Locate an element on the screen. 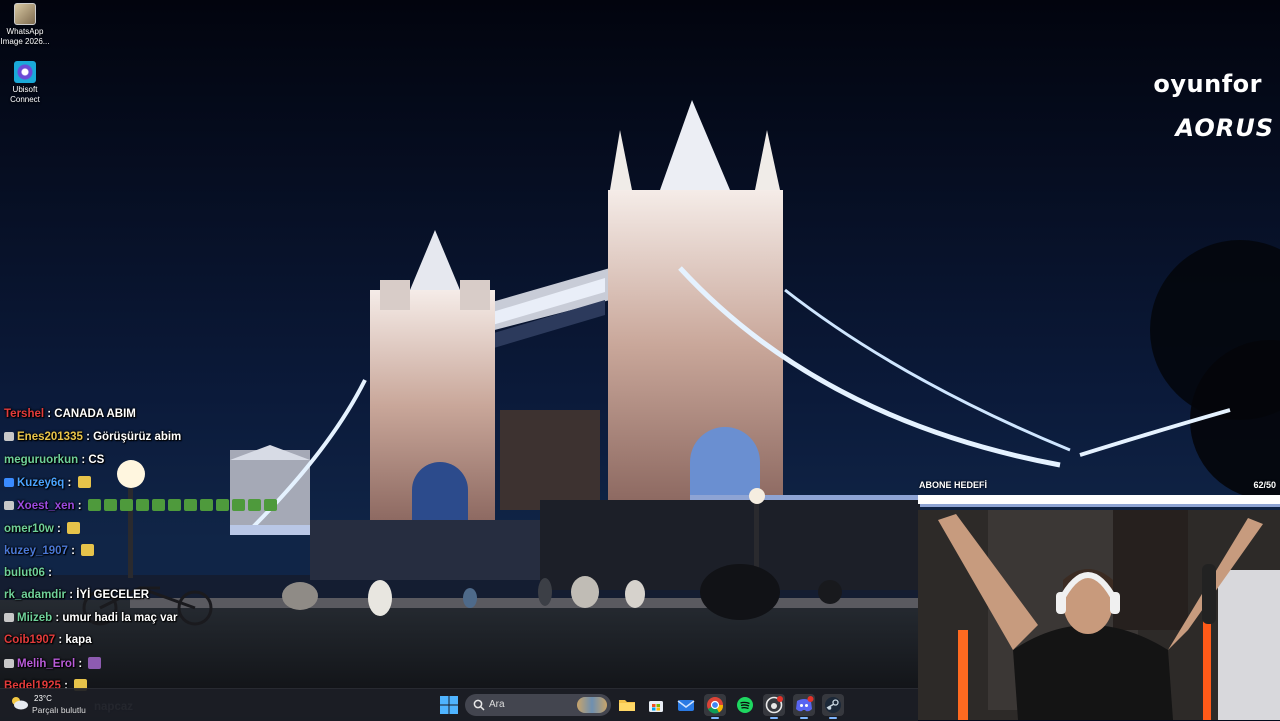  microsoft-store-button is located at coordinates (656, 705).